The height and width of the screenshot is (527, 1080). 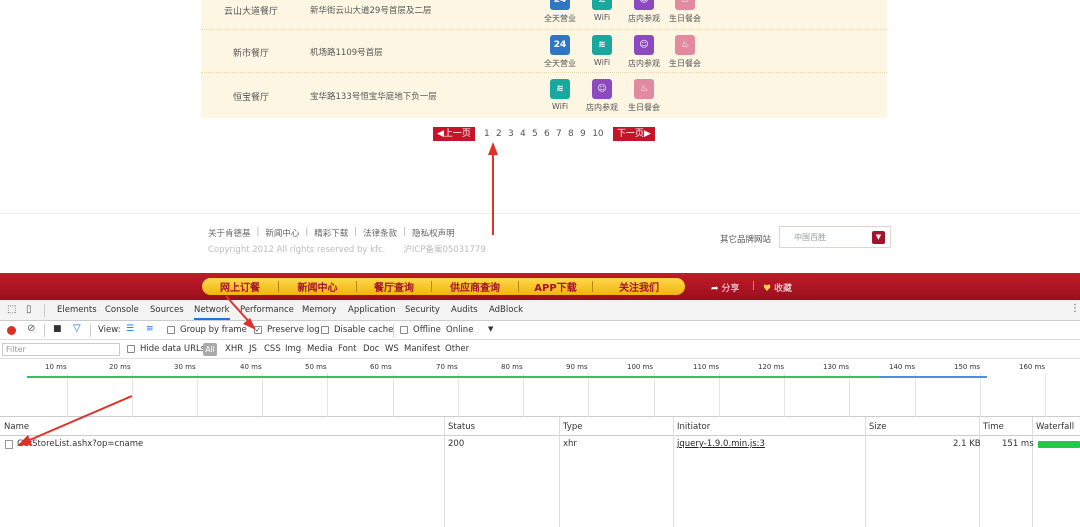 I want to click on filter-type-xhr: XHR, so click(x=234, y=349).